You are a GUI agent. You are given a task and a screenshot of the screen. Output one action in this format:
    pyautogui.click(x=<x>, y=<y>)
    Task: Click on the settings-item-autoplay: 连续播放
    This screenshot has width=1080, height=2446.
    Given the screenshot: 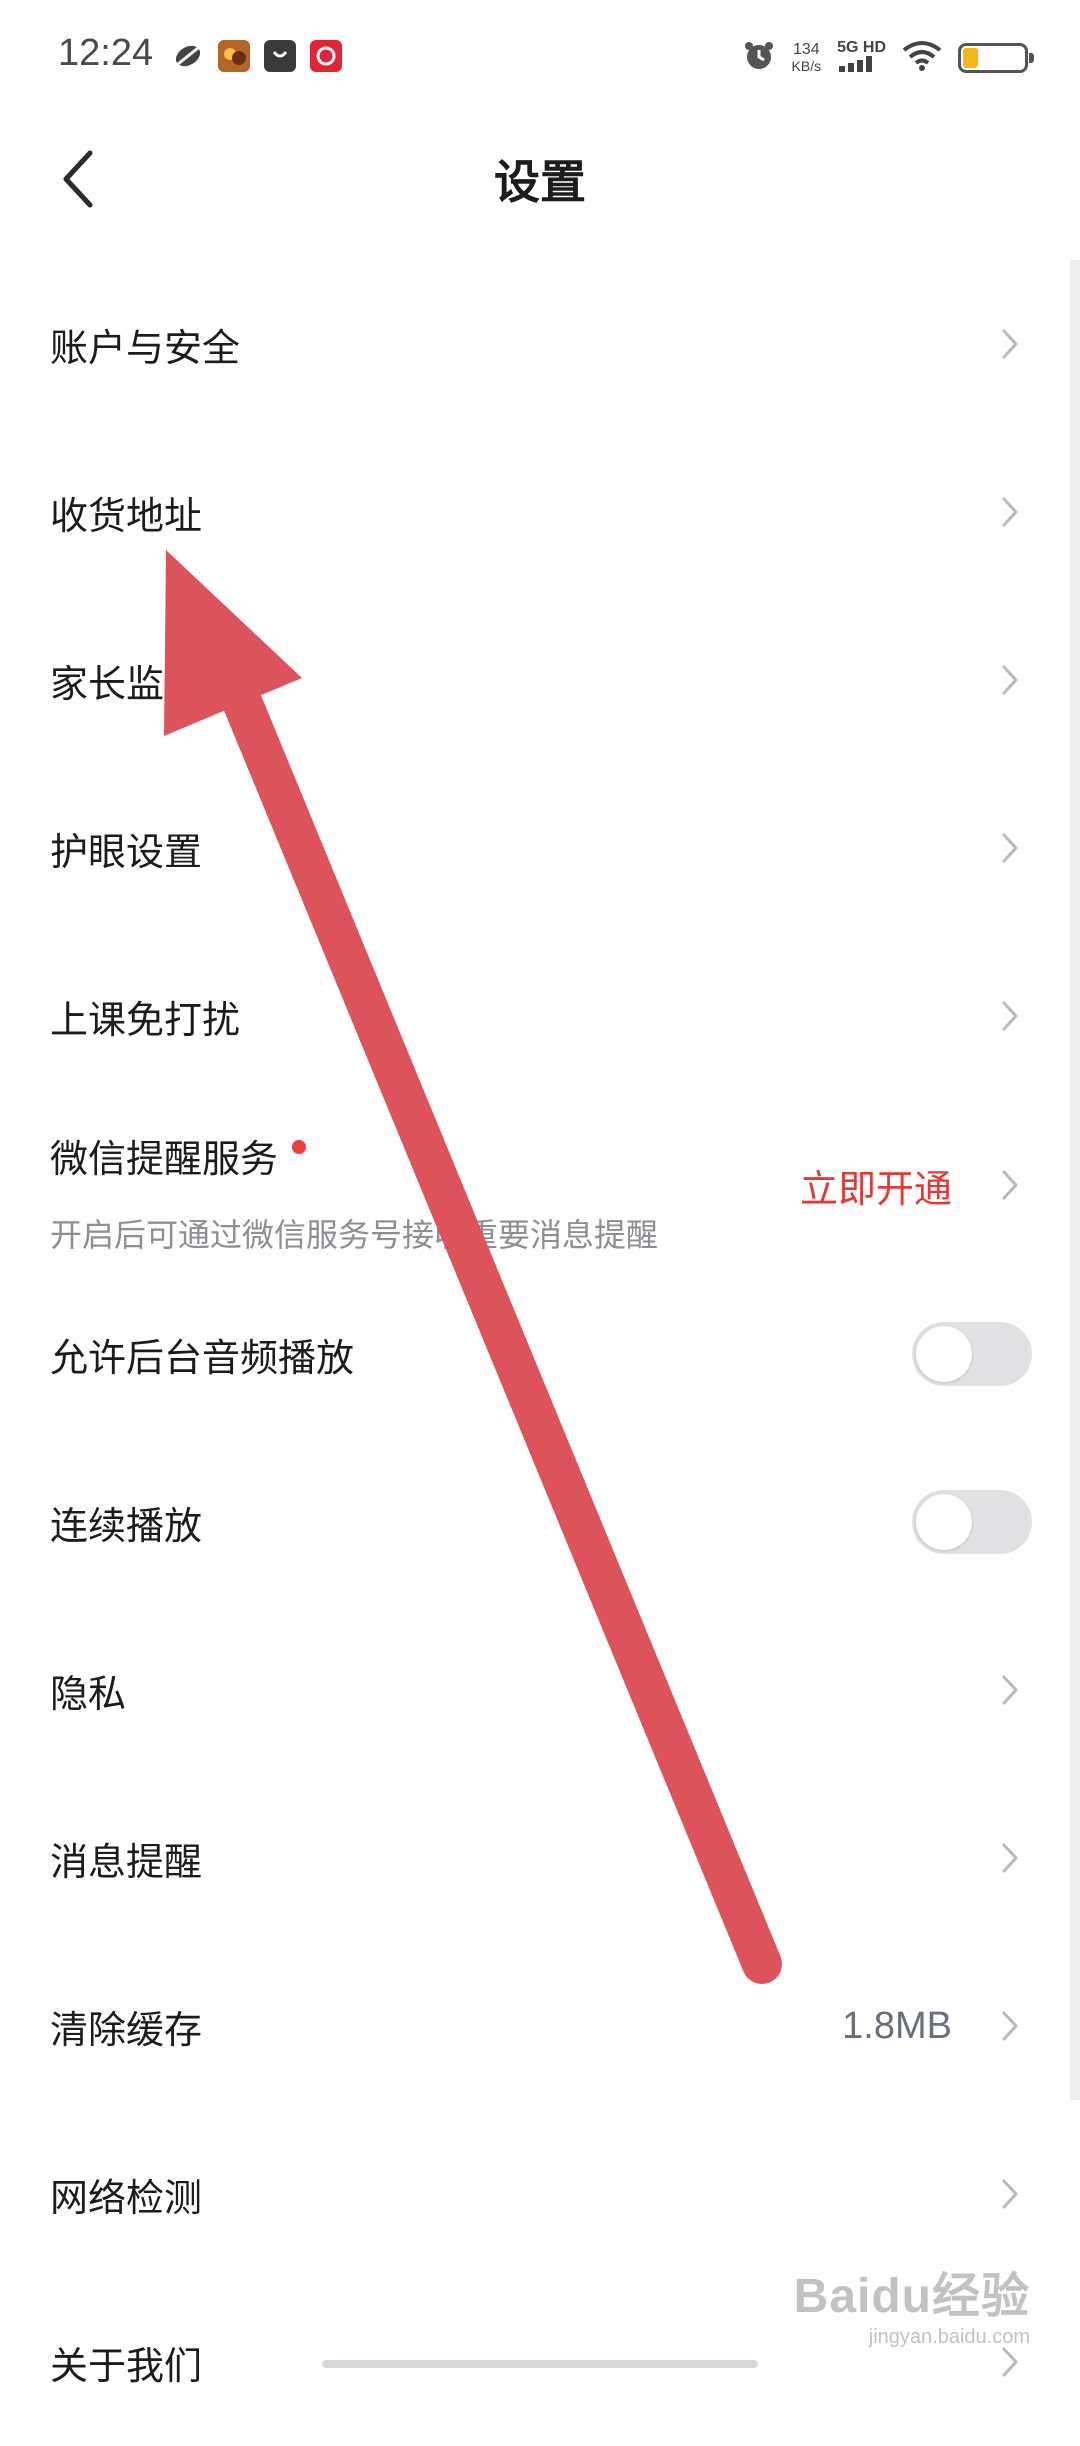 What is the action you would take?
    pyautogui.click(x=540, y=1522)
    